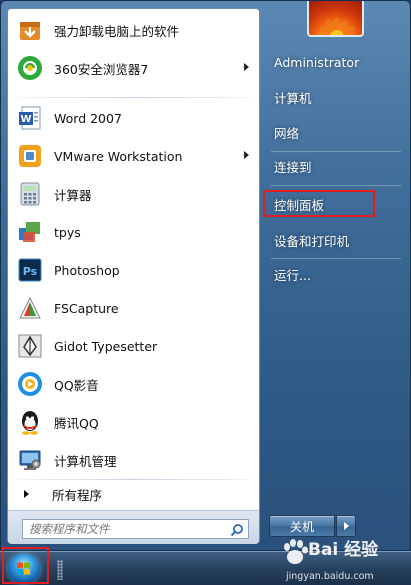 Image resolution: width=411 pixels, height=585 pixels. What do you see at coordinates (30, 156) in the screenshot?
I see `vmware-icon` at bounding box center [30, 156].